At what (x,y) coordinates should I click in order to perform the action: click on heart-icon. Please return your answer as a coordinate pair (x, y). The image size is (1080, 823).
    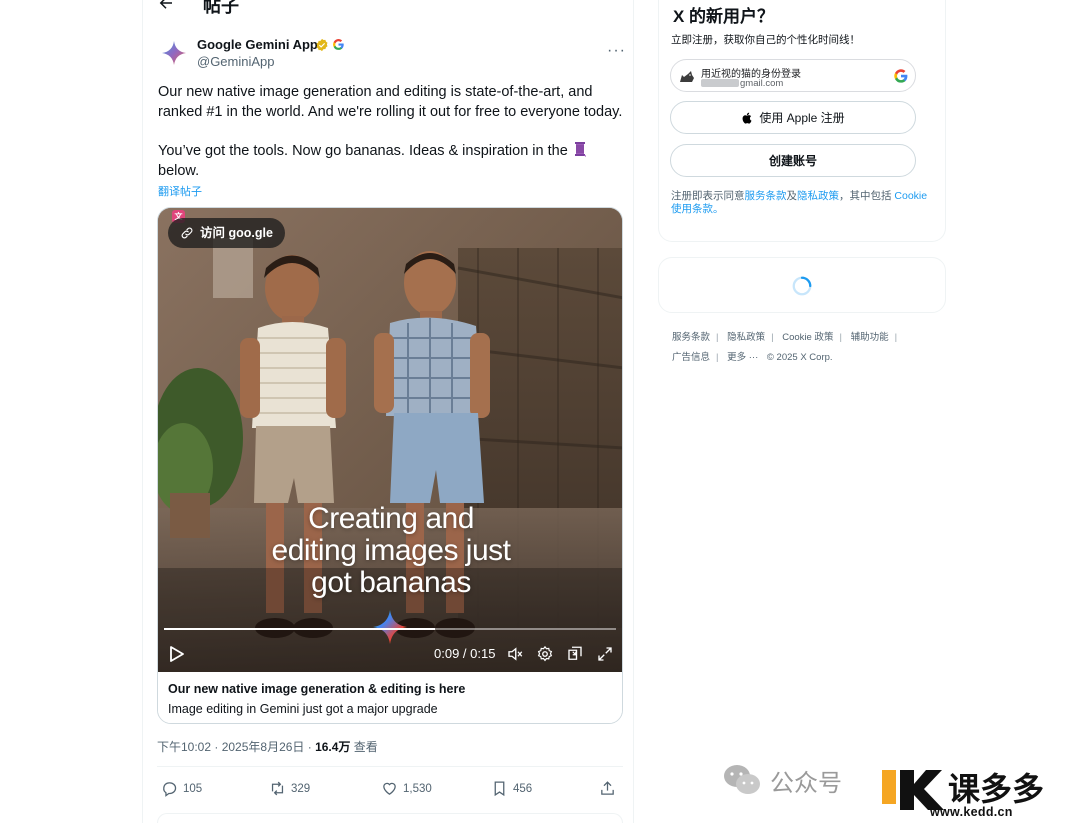
    Looking at the image, I should click on (389, 788).